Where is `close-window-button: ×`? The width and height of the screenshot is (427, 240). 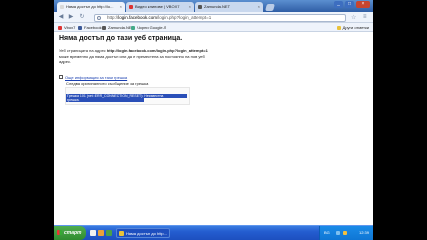
close-window-button: × is located at coordinates (363, 4).